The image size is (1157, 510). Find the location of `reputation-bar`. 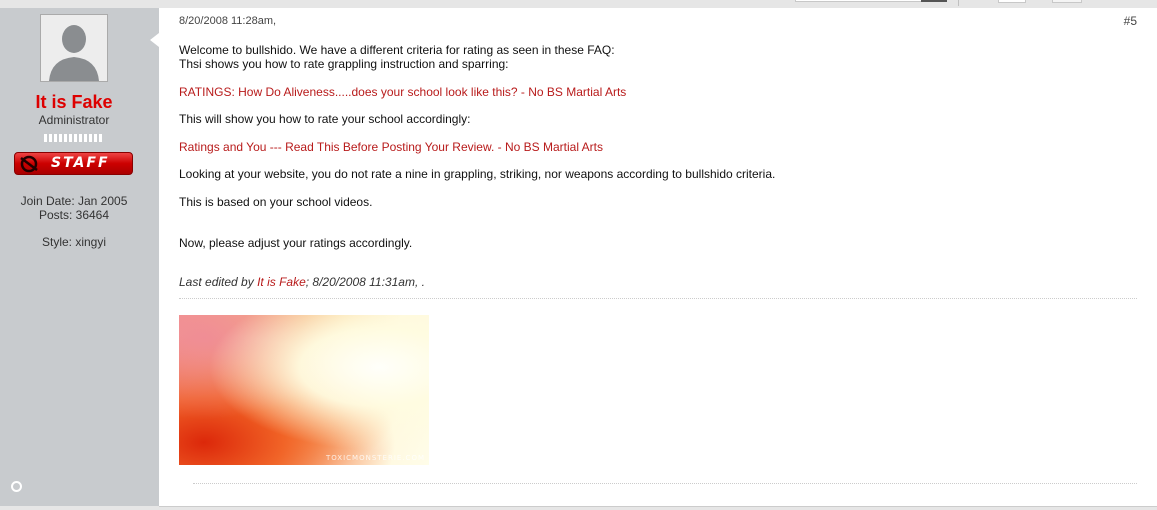

reputation-bar is located at coordinates (74, 143).